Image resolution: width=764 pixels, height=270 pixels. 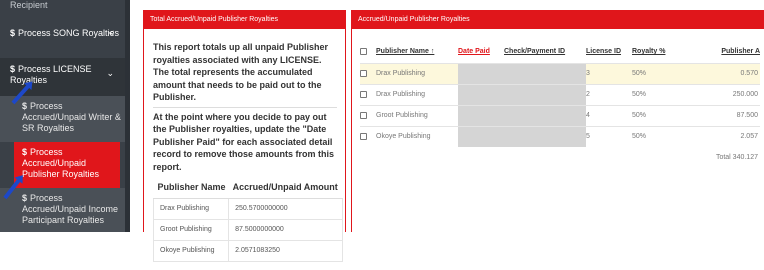 I want to click on cell-publisher-amount: 87.500, so click(x=719, y=115).